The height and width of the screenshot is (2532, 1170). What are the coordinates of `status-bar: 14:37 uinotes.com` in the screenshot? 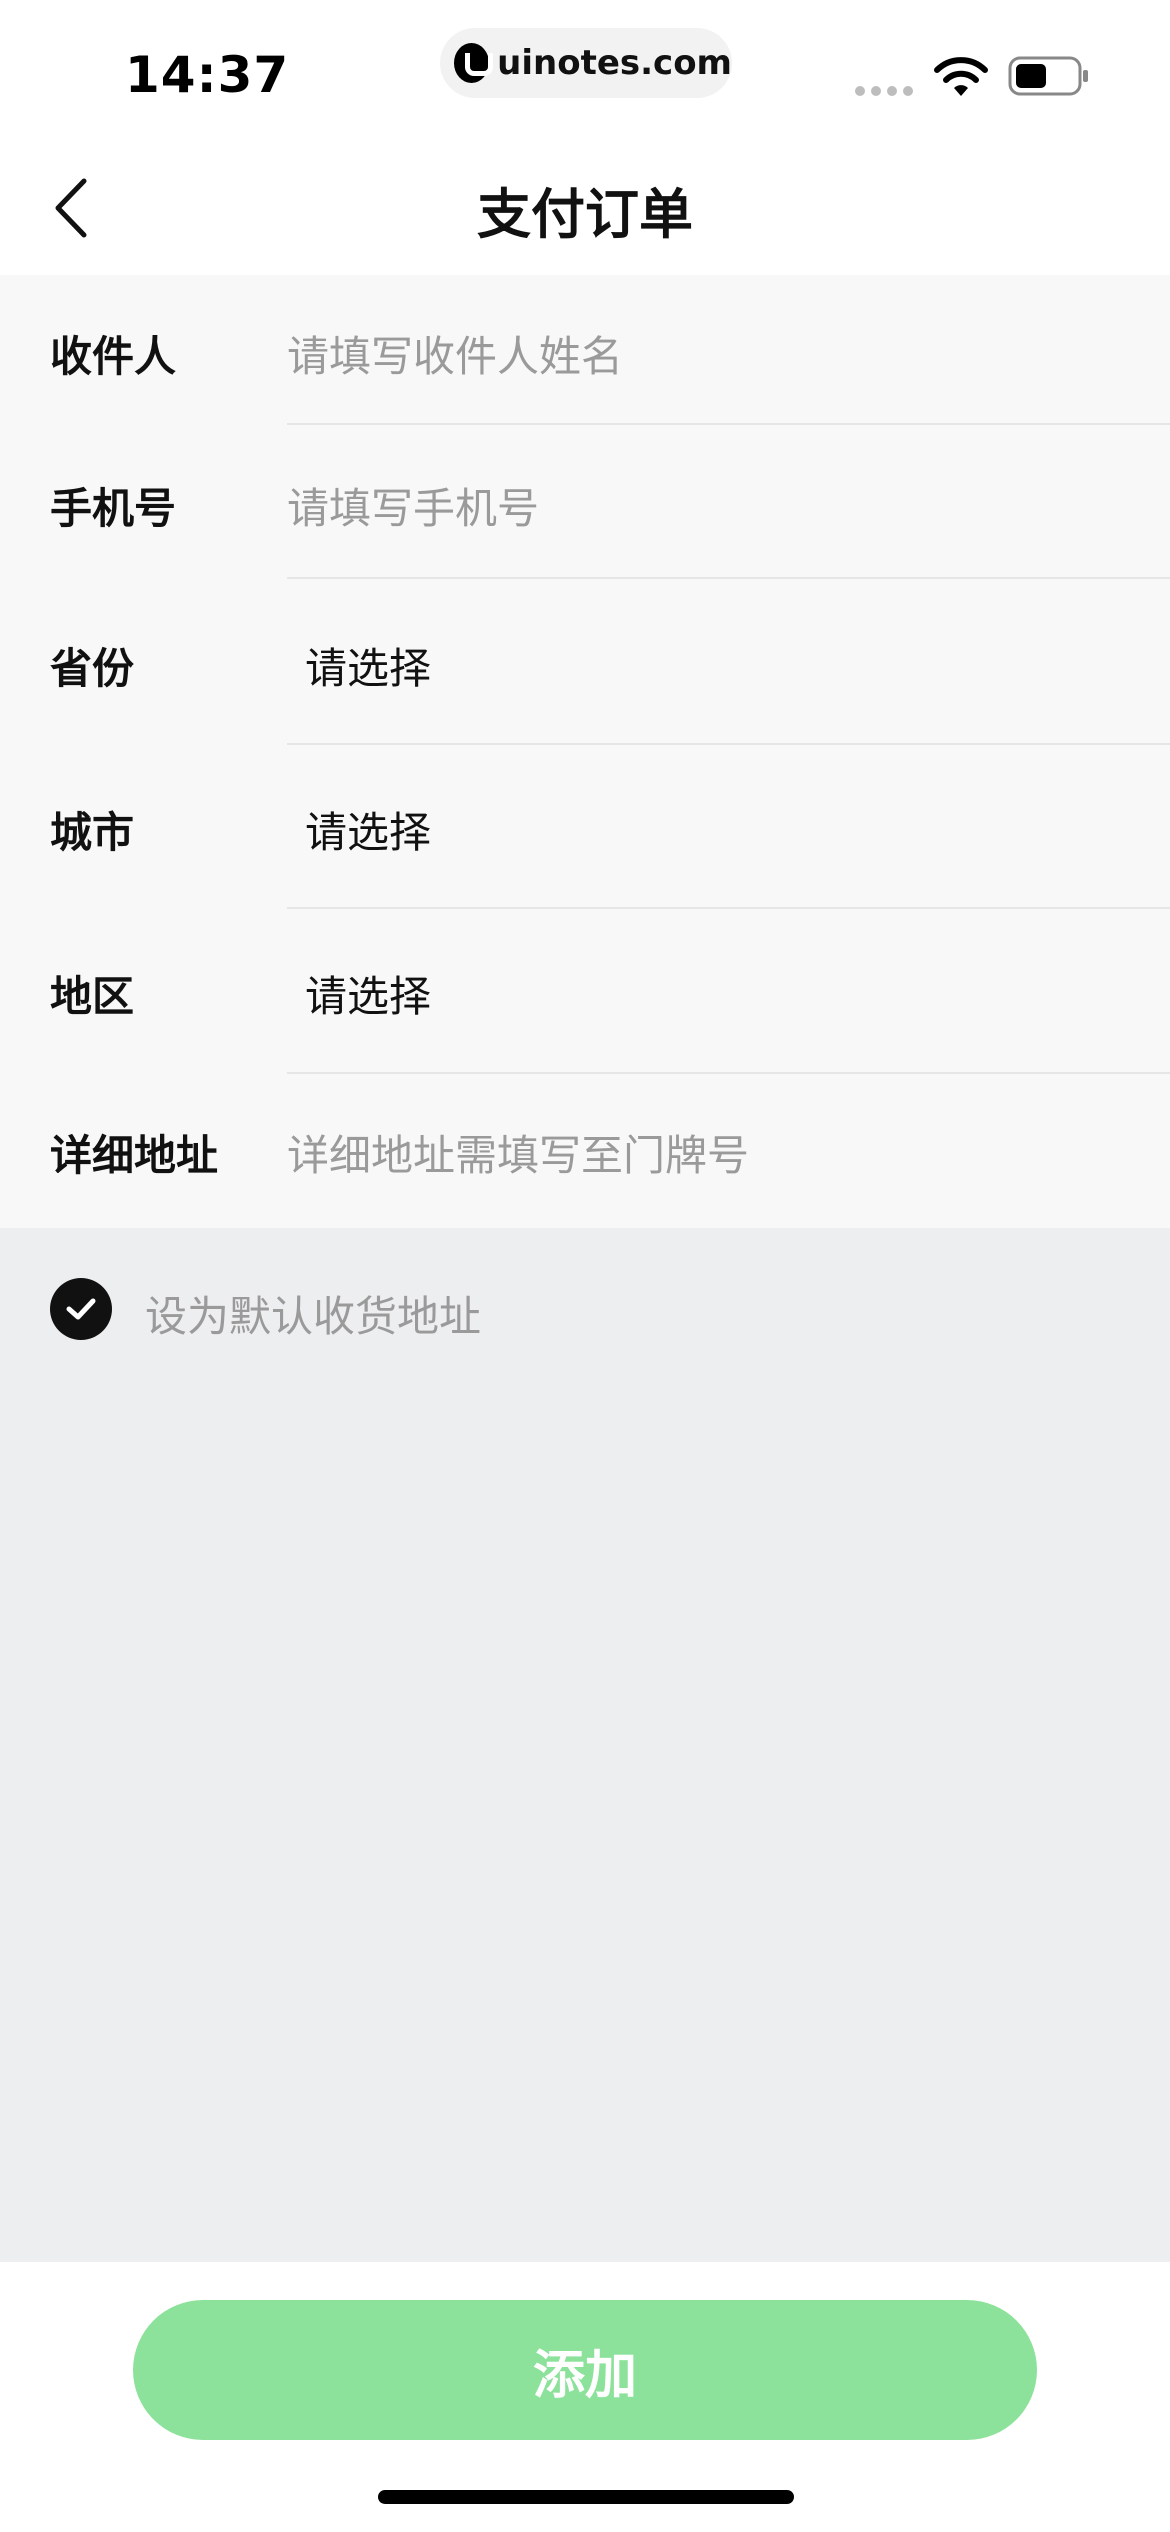 It's located at (585, 70).